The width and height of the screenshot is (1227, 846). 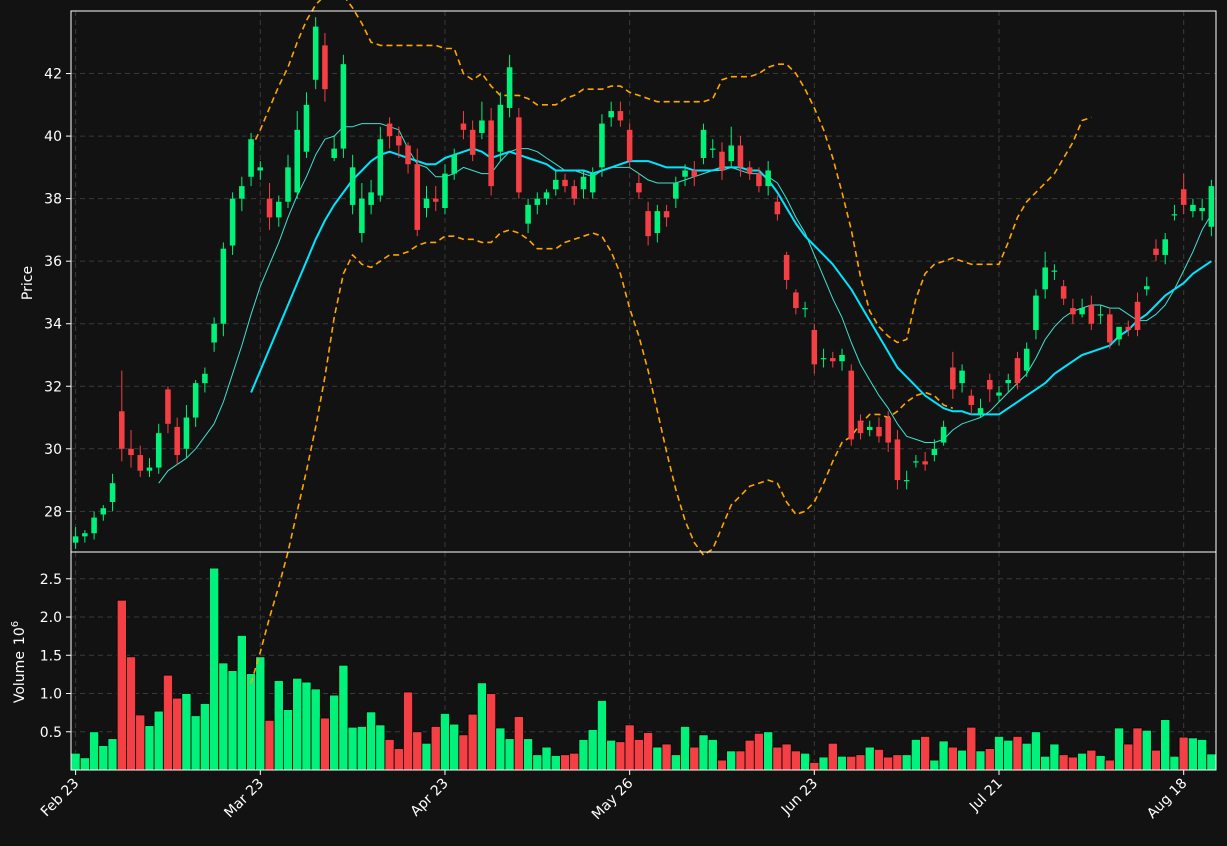 I want to click on price-tick-label: 34, so click(x=53, y=325).